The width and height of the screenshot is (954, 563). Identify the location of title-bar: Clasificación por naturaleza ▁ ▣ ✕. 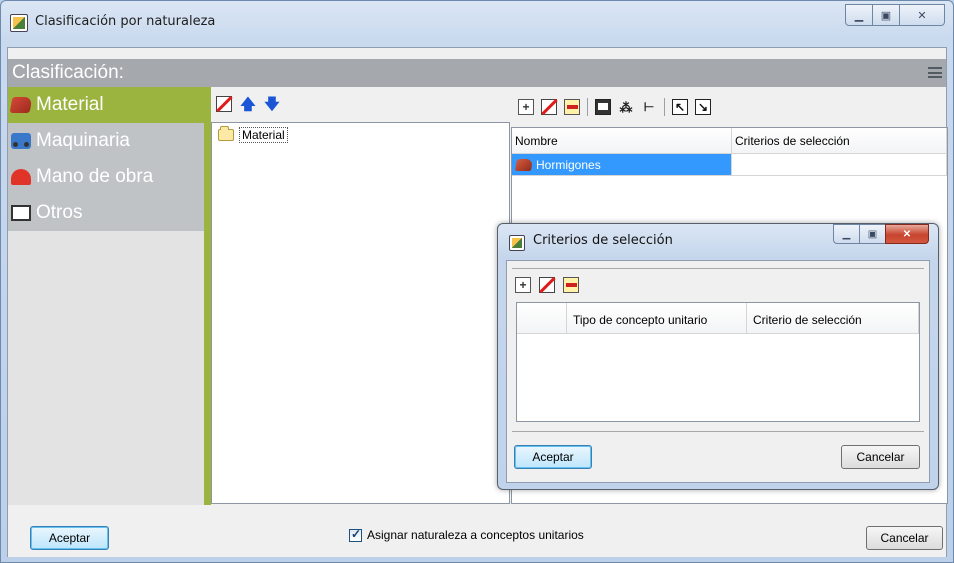
(477, 24).